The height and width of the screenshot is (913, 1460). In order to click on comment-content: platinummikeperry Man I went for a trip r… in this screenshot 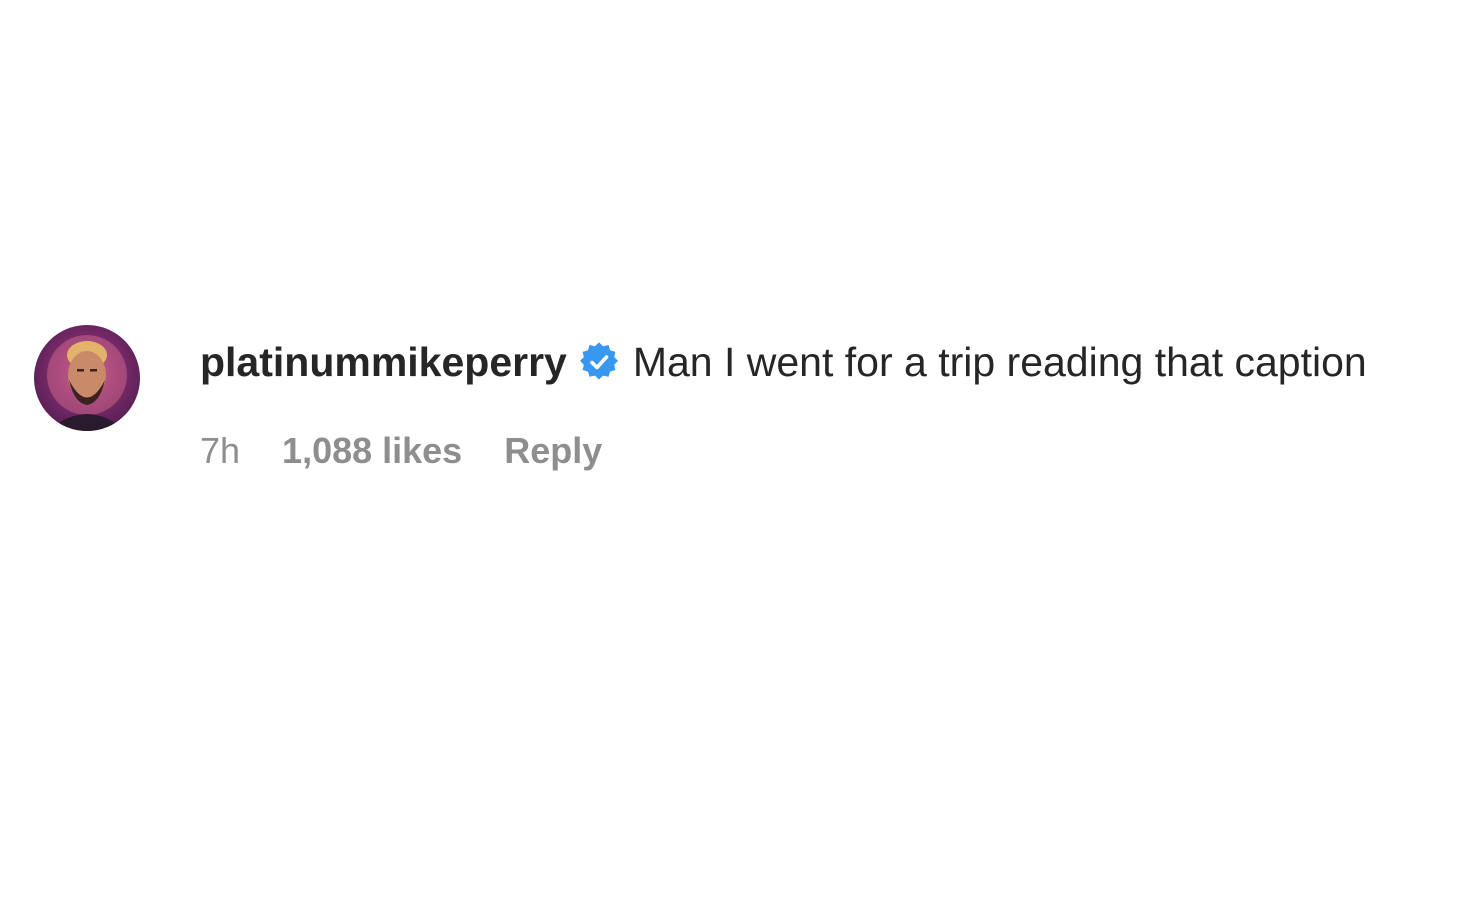, I will do `click(800, 362)`.